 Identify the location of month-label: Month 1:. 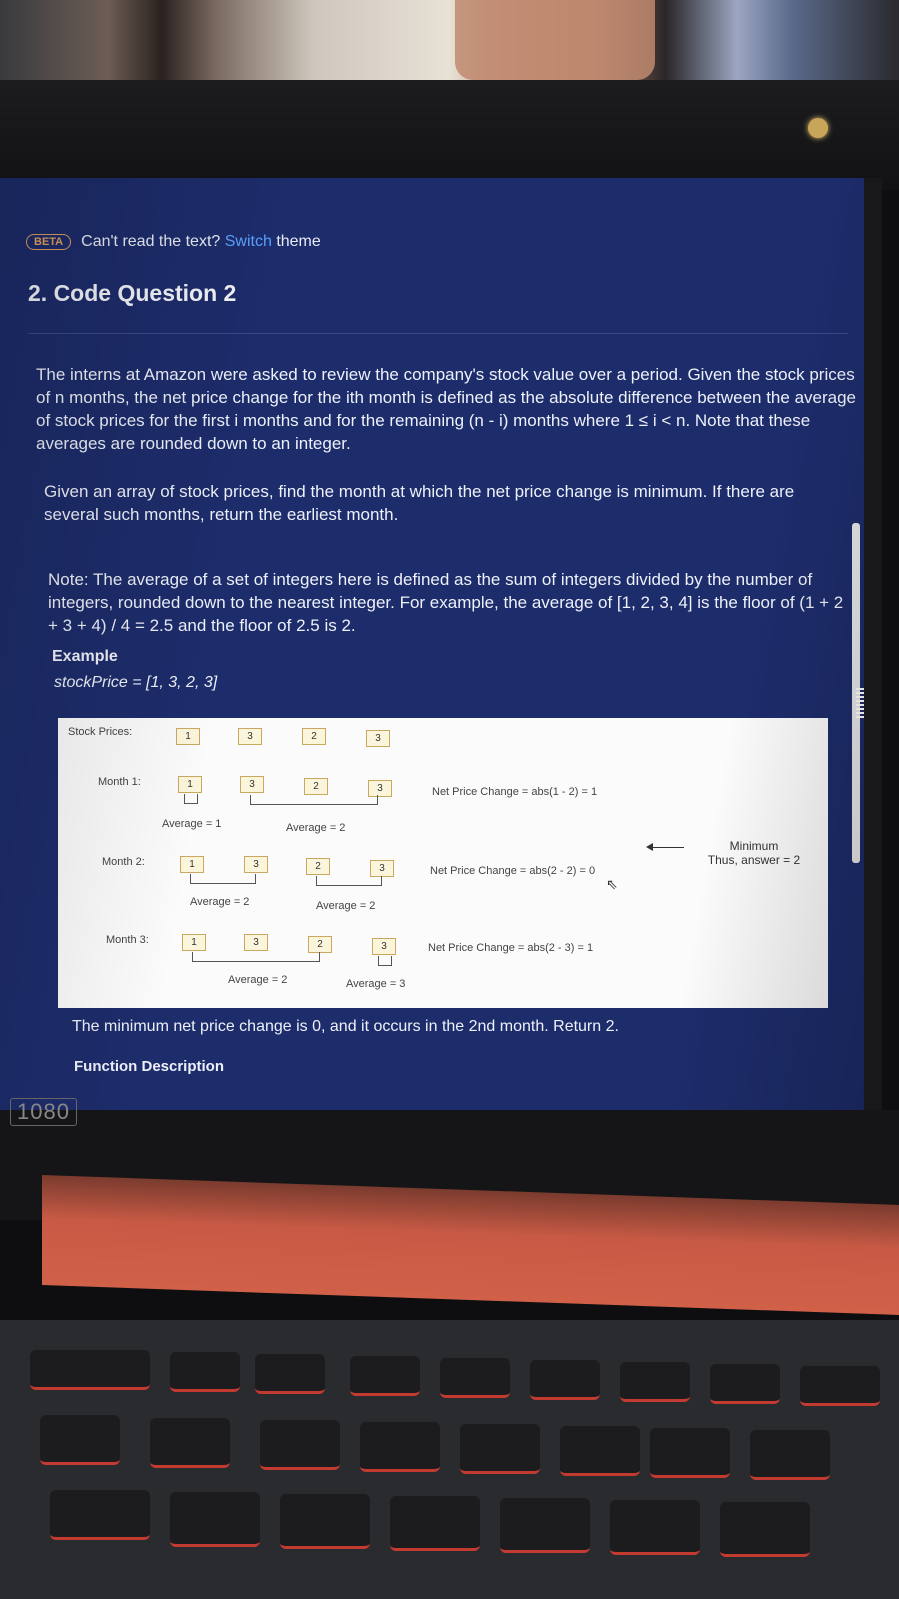
(119, 782).